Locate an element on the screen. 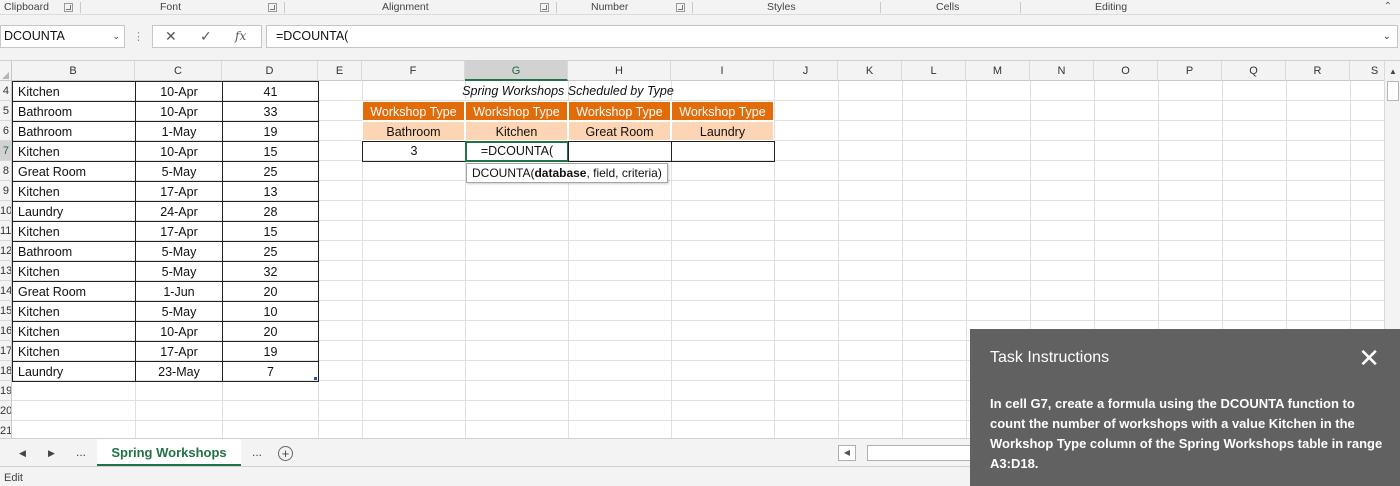 This screenshot has height=486, width=1400. row-header-10: 10 is located at coordinates (5, 211).